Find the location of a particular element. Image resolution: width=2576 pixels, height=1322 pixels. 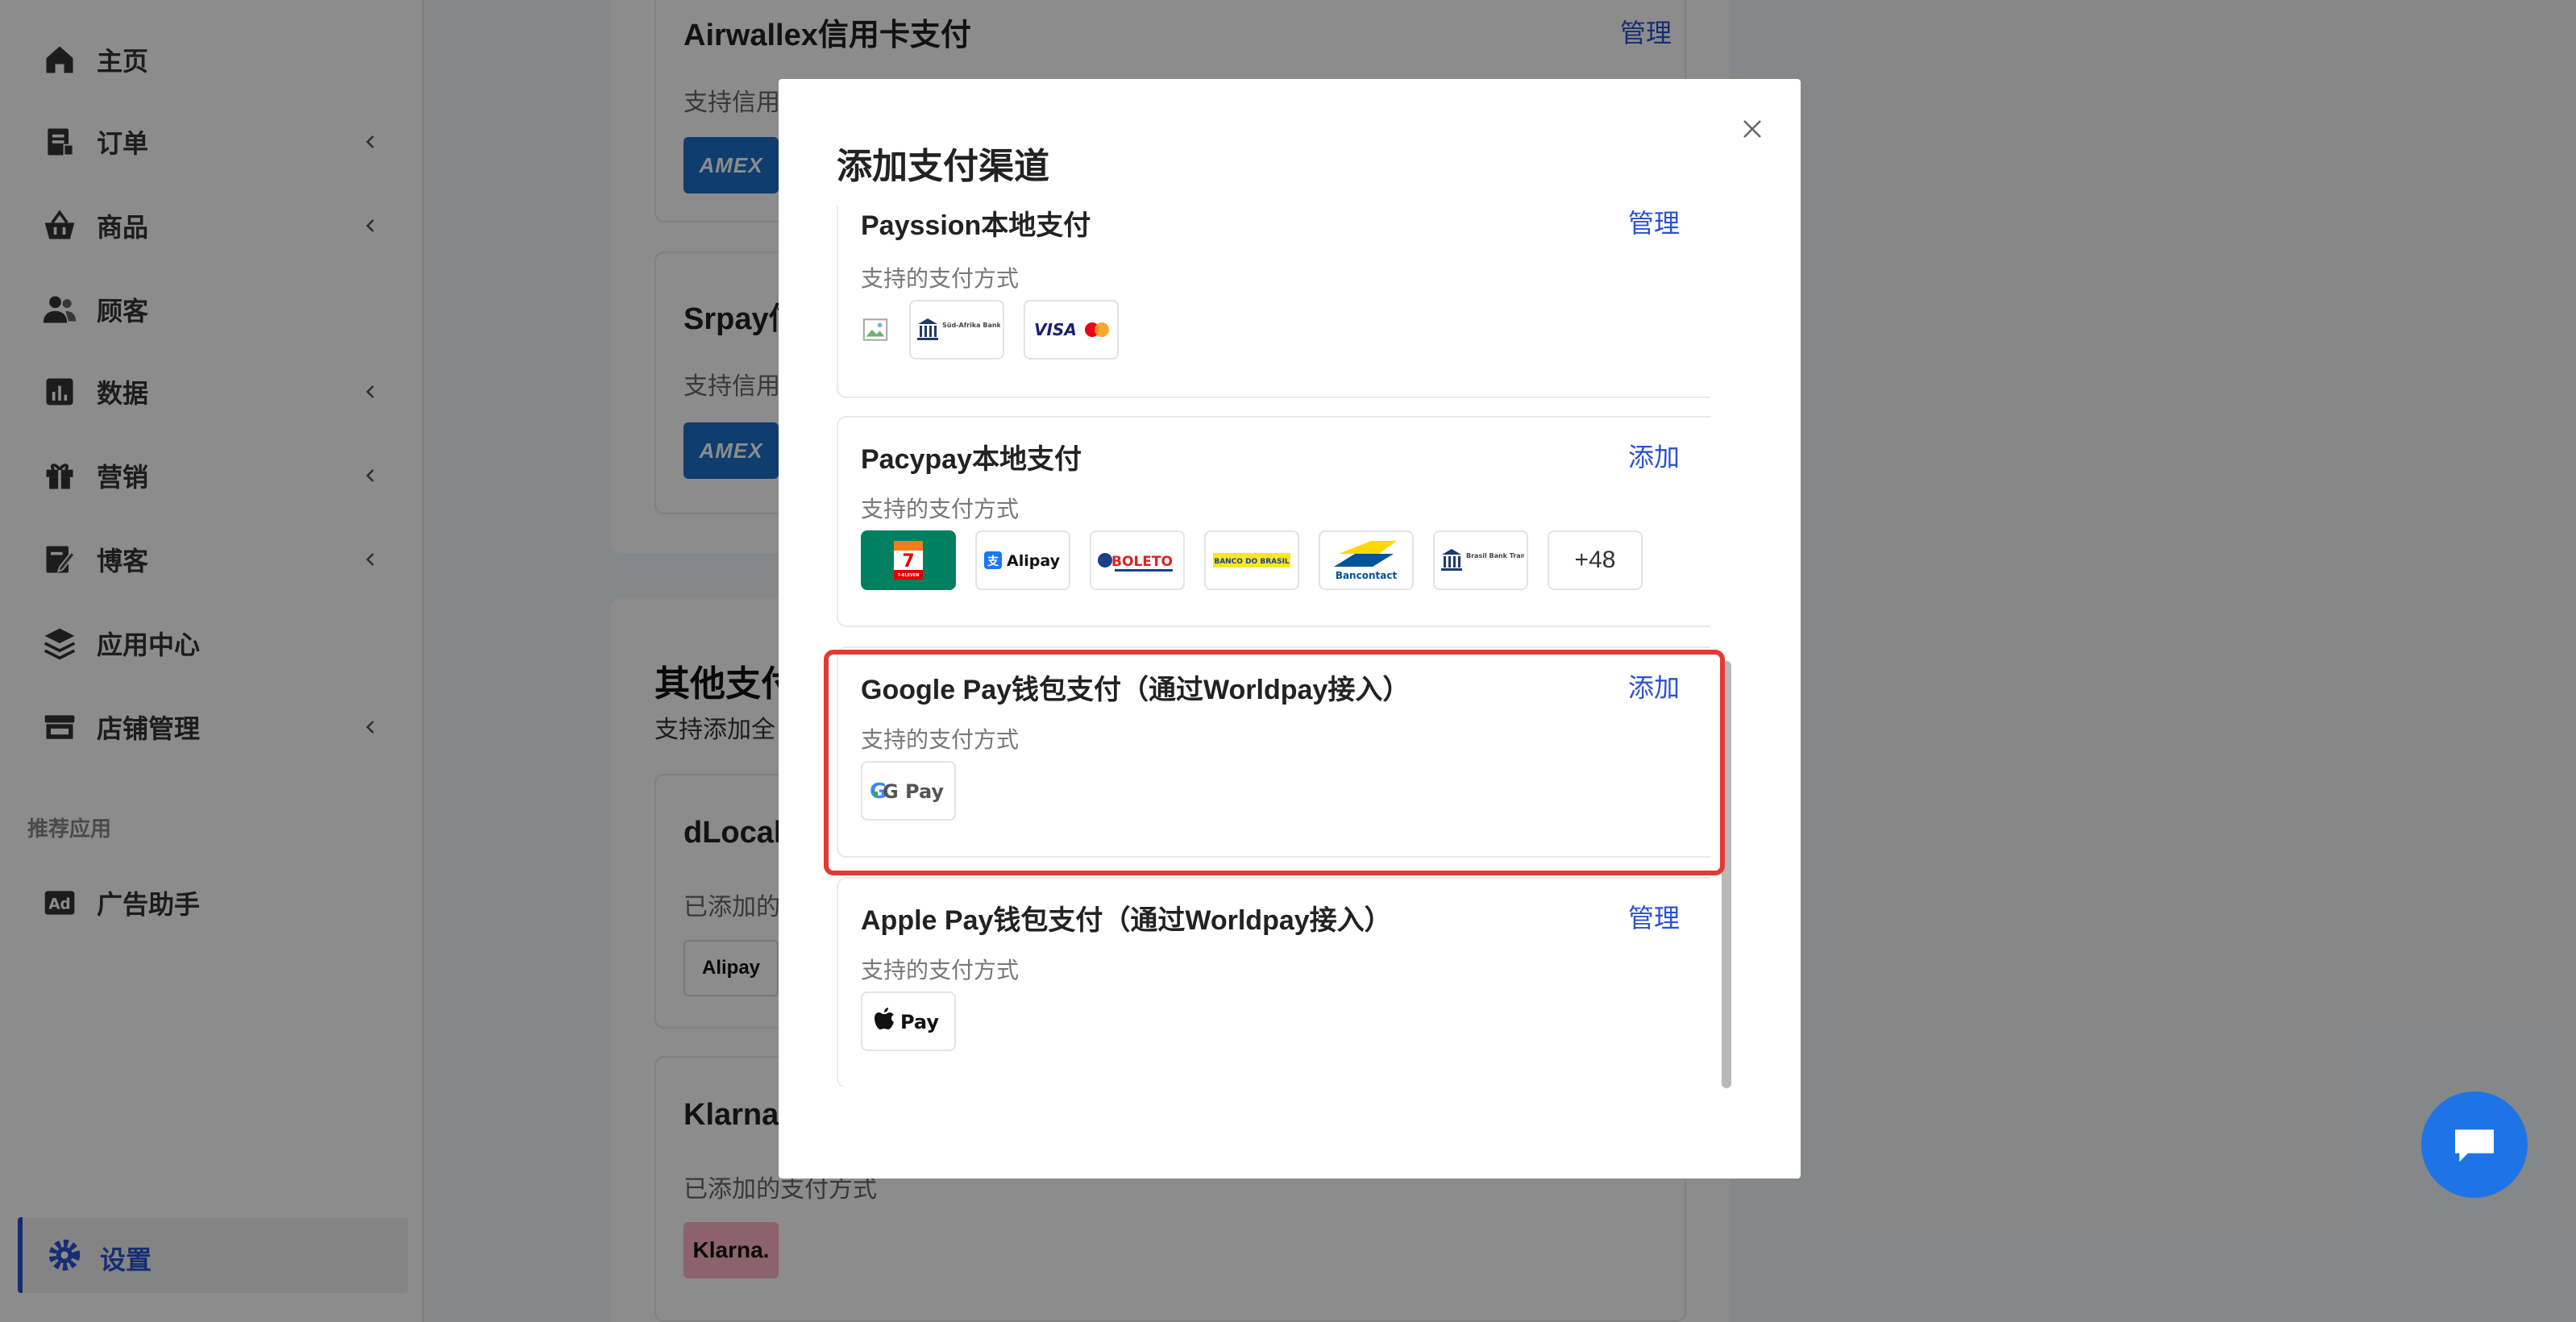

chat-support-button is located at coordinates (2474, 1144).